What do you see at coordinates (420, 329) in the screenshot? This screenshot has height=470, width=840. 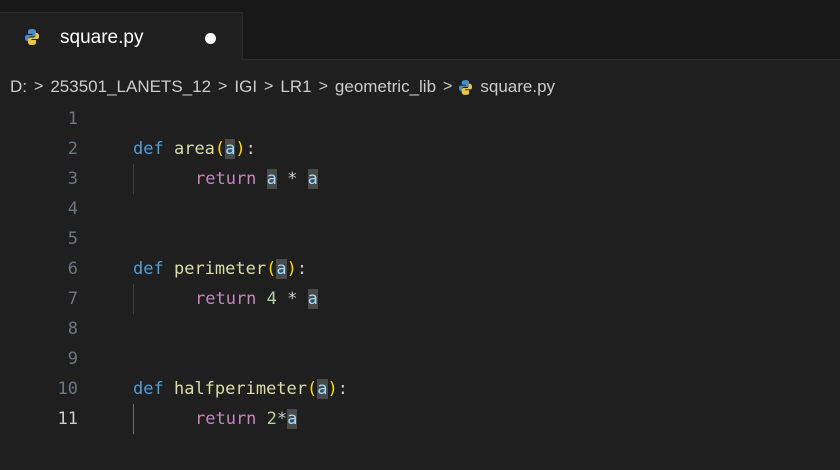 I see `code-line: 8` at bounding box center [420, 329].